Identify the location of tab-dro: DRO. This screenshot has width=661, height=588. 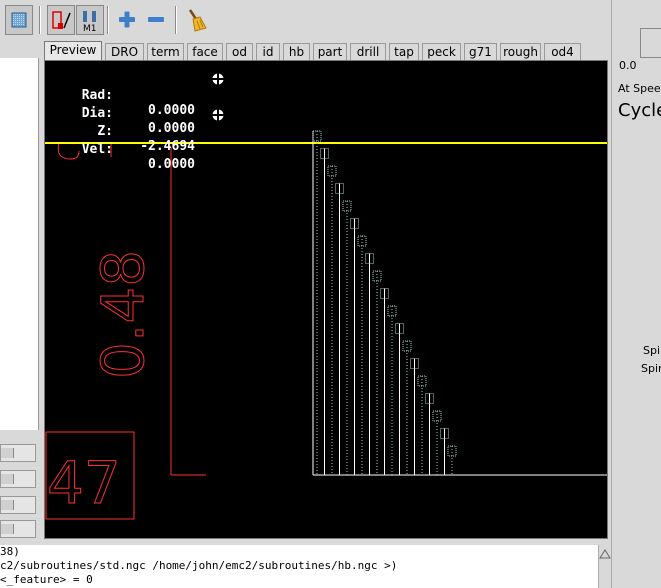
(124, 51).